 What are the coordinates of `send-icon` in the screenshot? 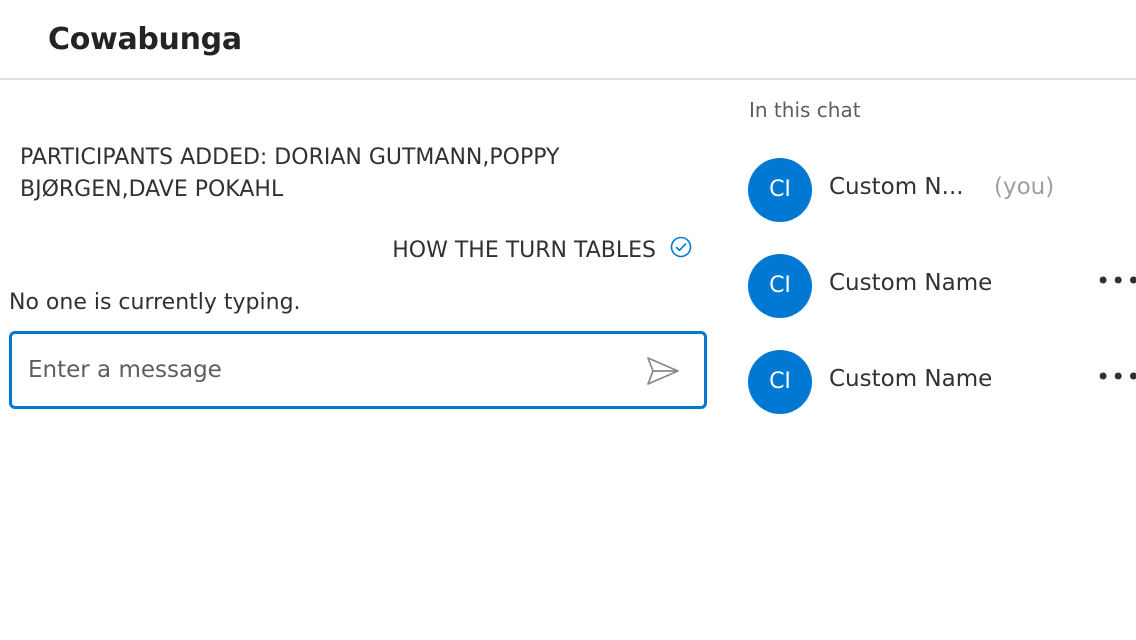 It's located at (663, 371).